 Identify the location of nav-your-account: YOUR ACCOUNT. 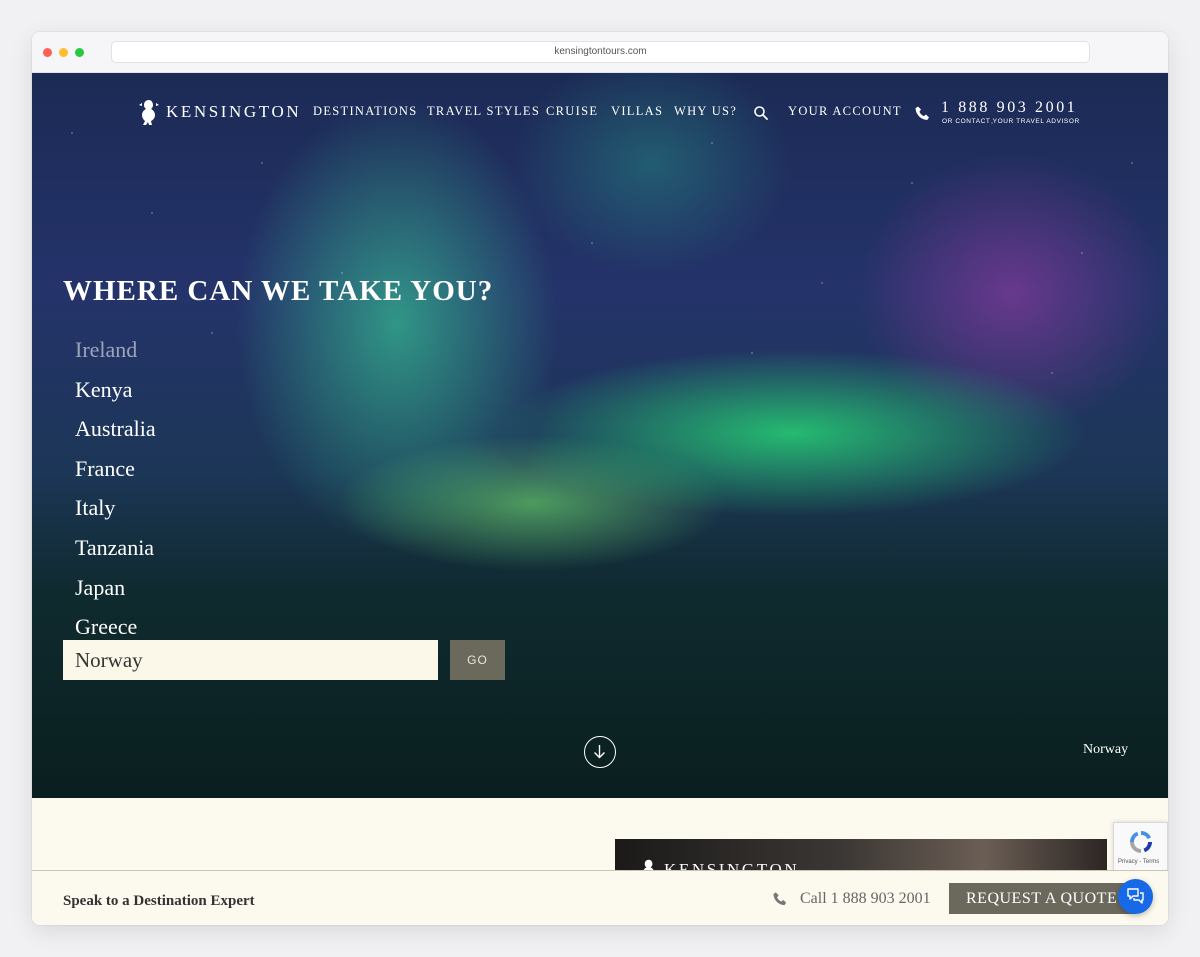
(845, 111).